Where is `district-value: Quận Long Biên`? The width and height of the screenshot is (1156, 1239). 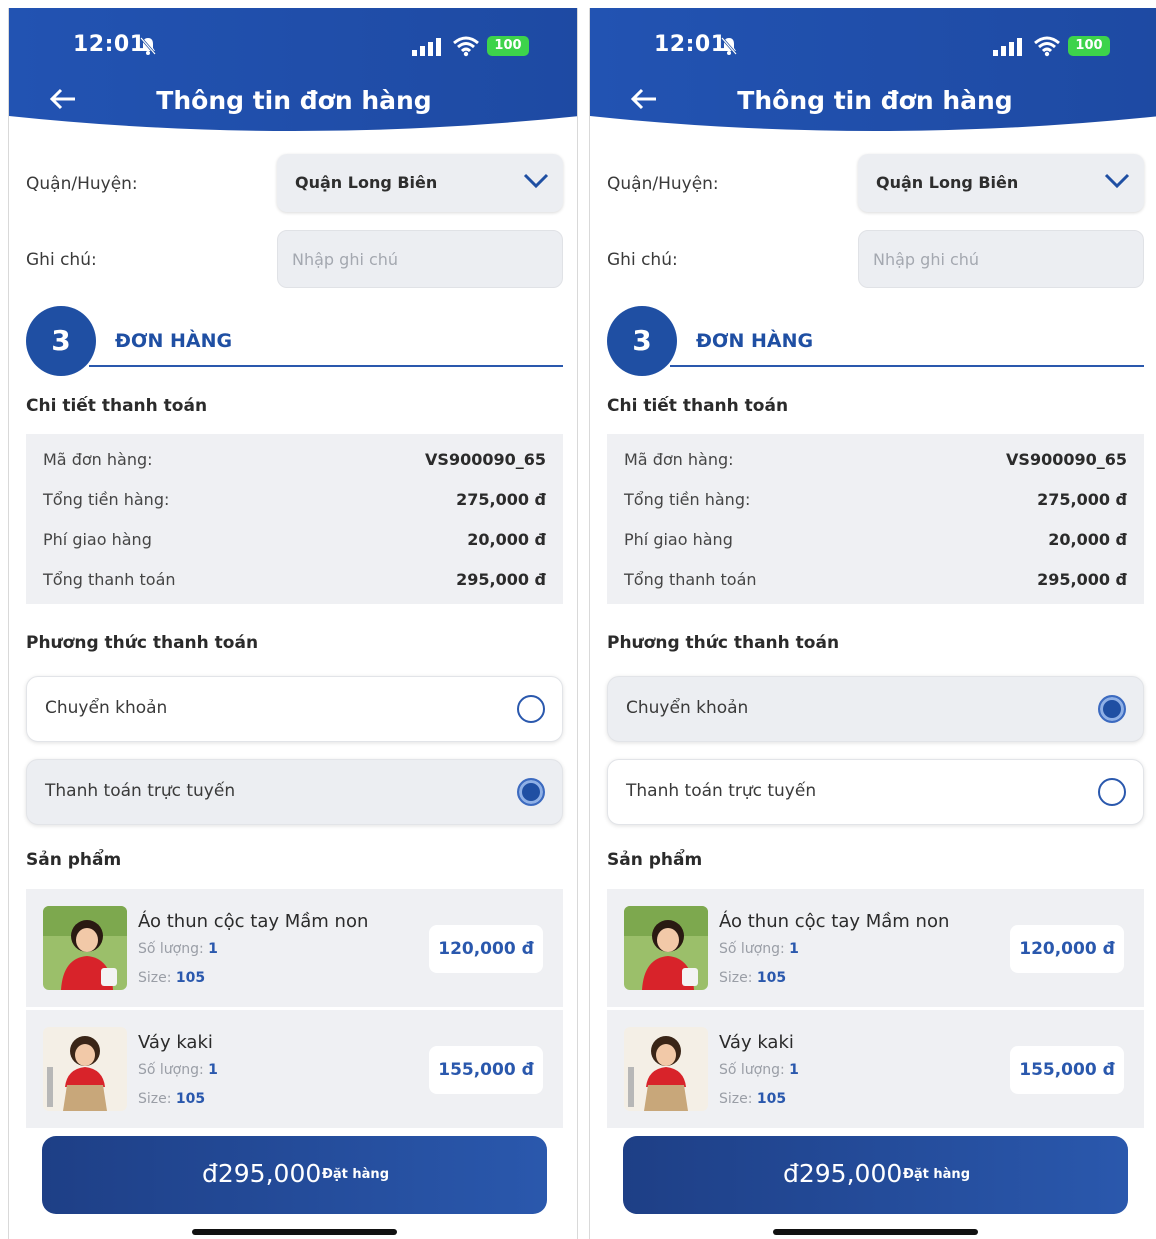 district-value: Quận Long Biên is located at coordinates (947, 182).